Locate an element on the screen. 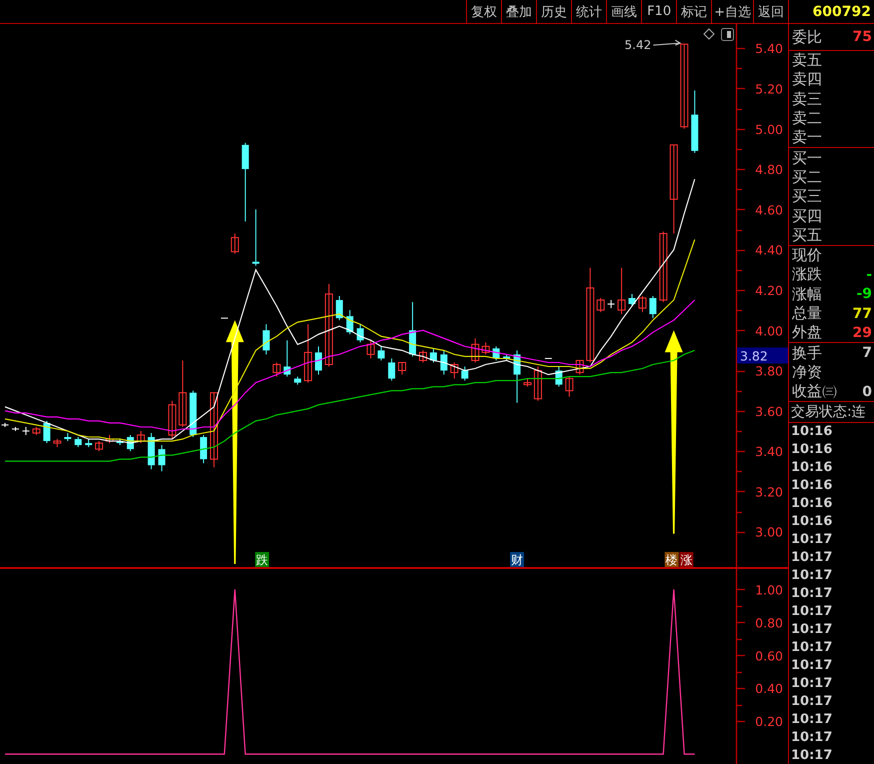 The width and height of the screenshot is (874, 764). quote-label: 卖二 is located at coordinates (807, 118).